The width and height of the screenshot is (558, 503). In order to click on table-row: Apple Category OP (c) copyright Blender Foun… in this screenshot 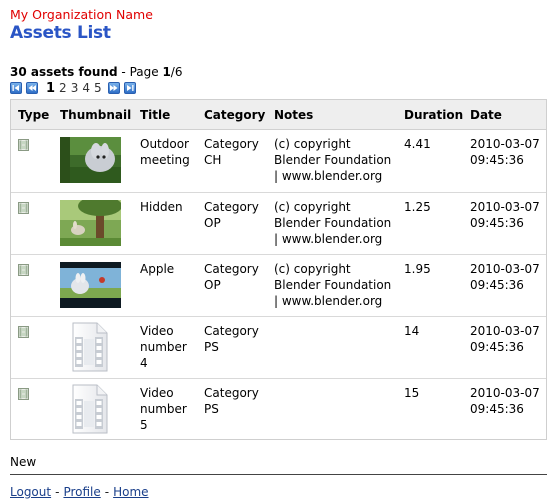, I will do `click(278, 286)`.